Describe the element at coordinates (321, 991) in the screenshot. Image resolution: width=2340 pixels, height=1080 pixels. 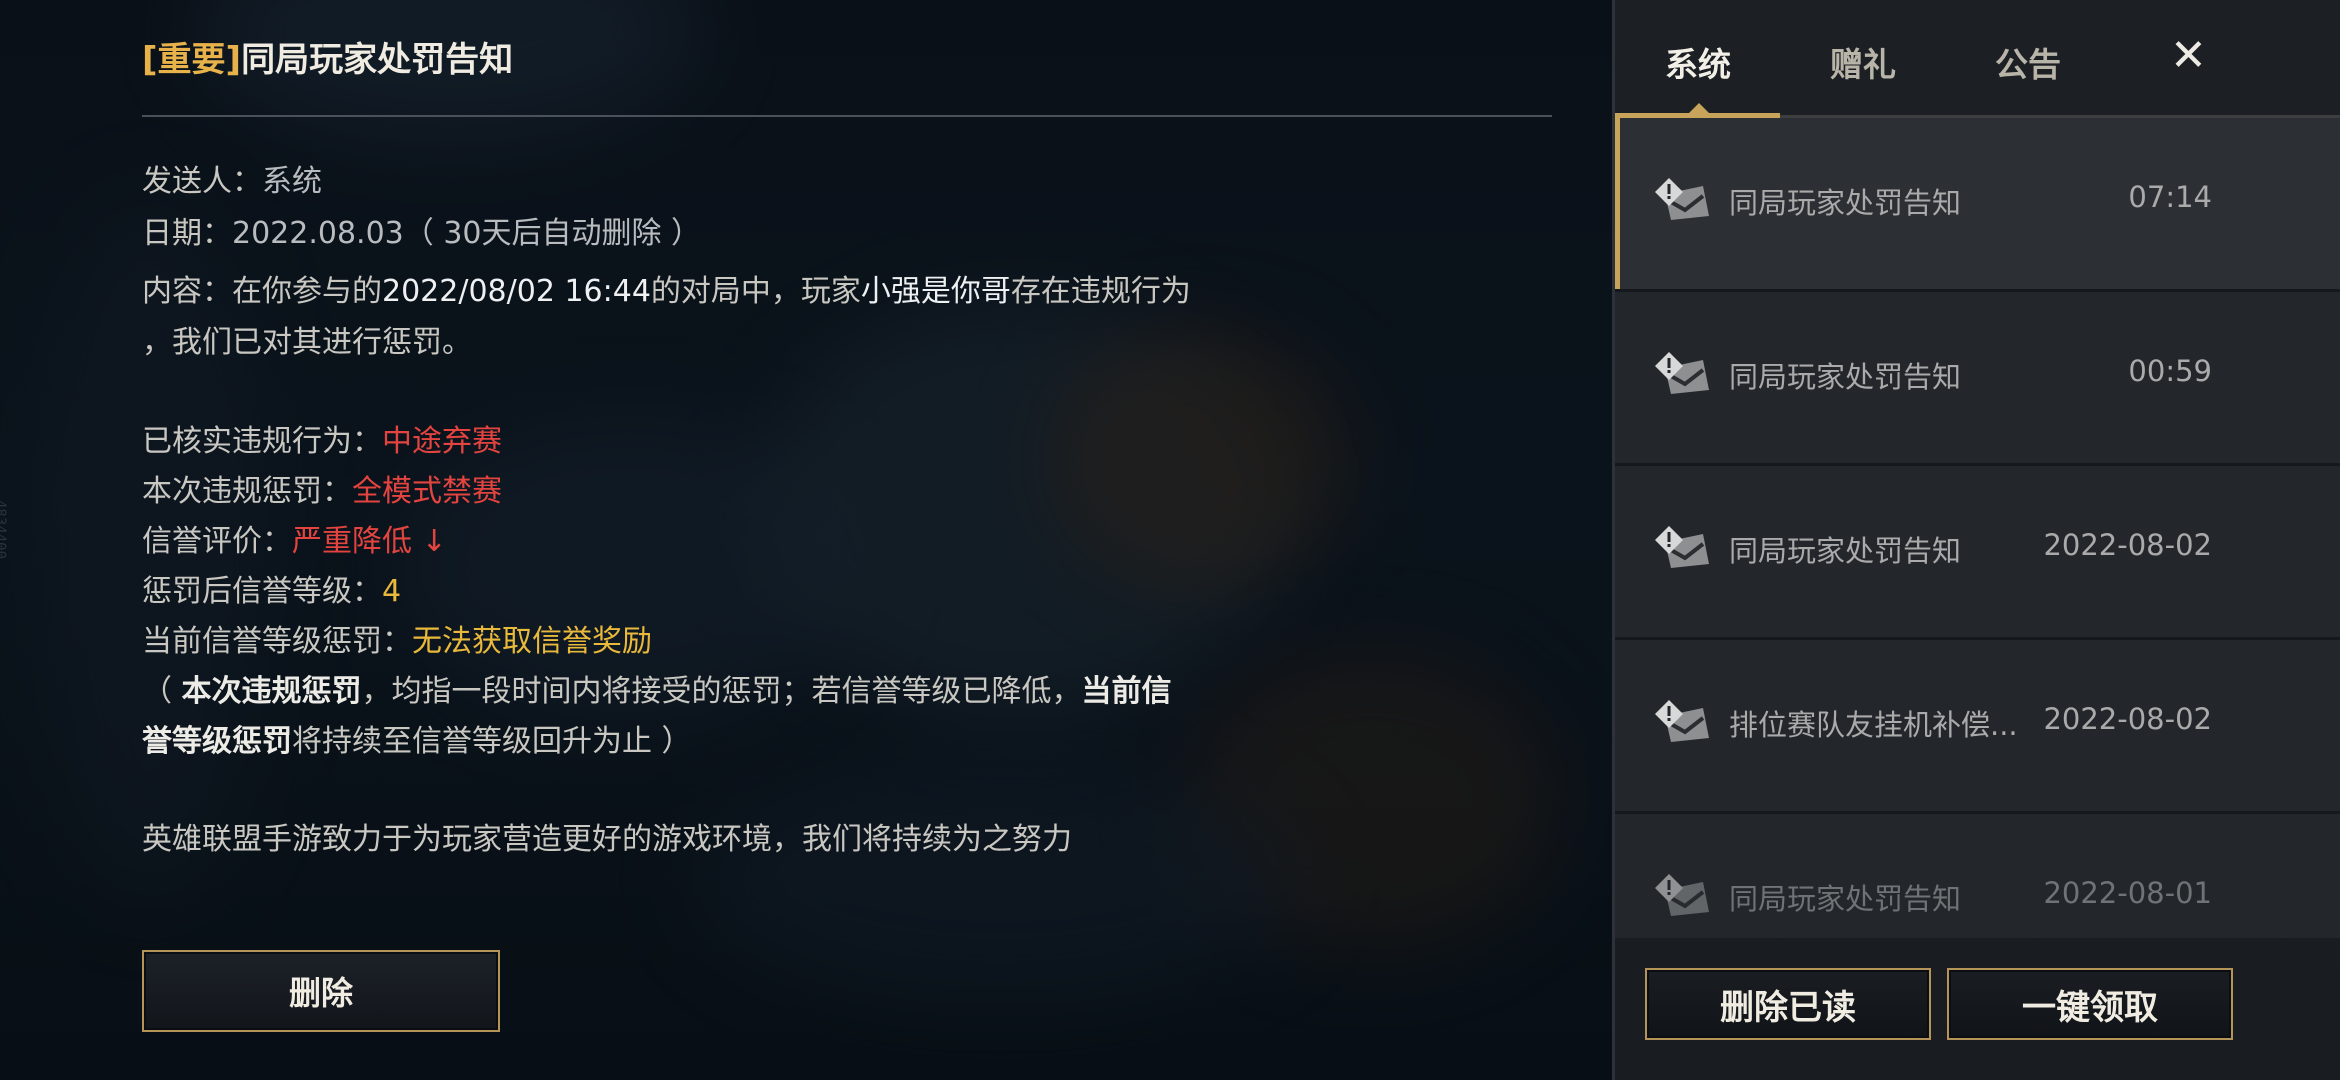
I see `delete-button: 删除` at that location.